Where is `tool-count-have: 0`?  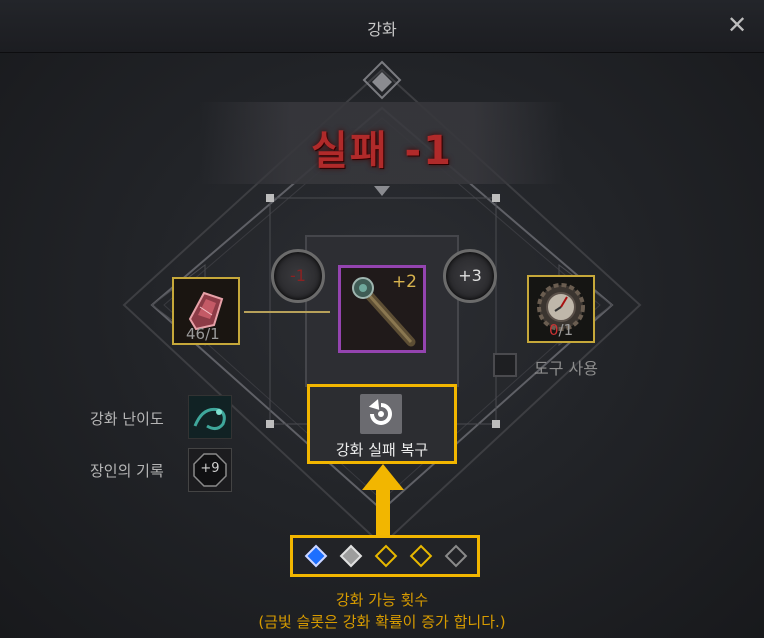 tool-count-have: 0 is located at coordinates (554, 330).